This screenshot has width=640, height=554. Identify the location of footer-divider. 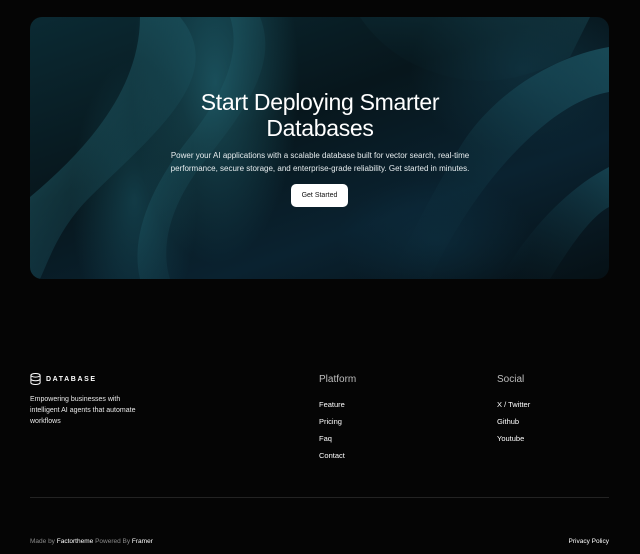
(319, 497).